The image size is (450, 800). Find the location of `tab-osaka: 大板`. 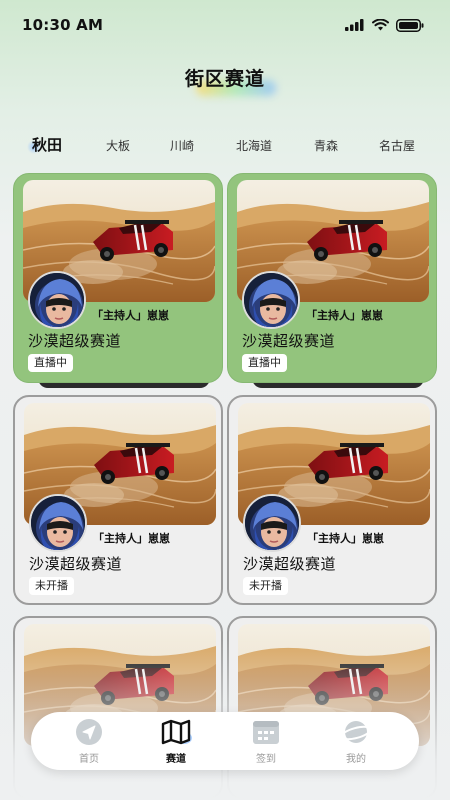

tab-osaka: 大板 is located at coordinates (118, 145).